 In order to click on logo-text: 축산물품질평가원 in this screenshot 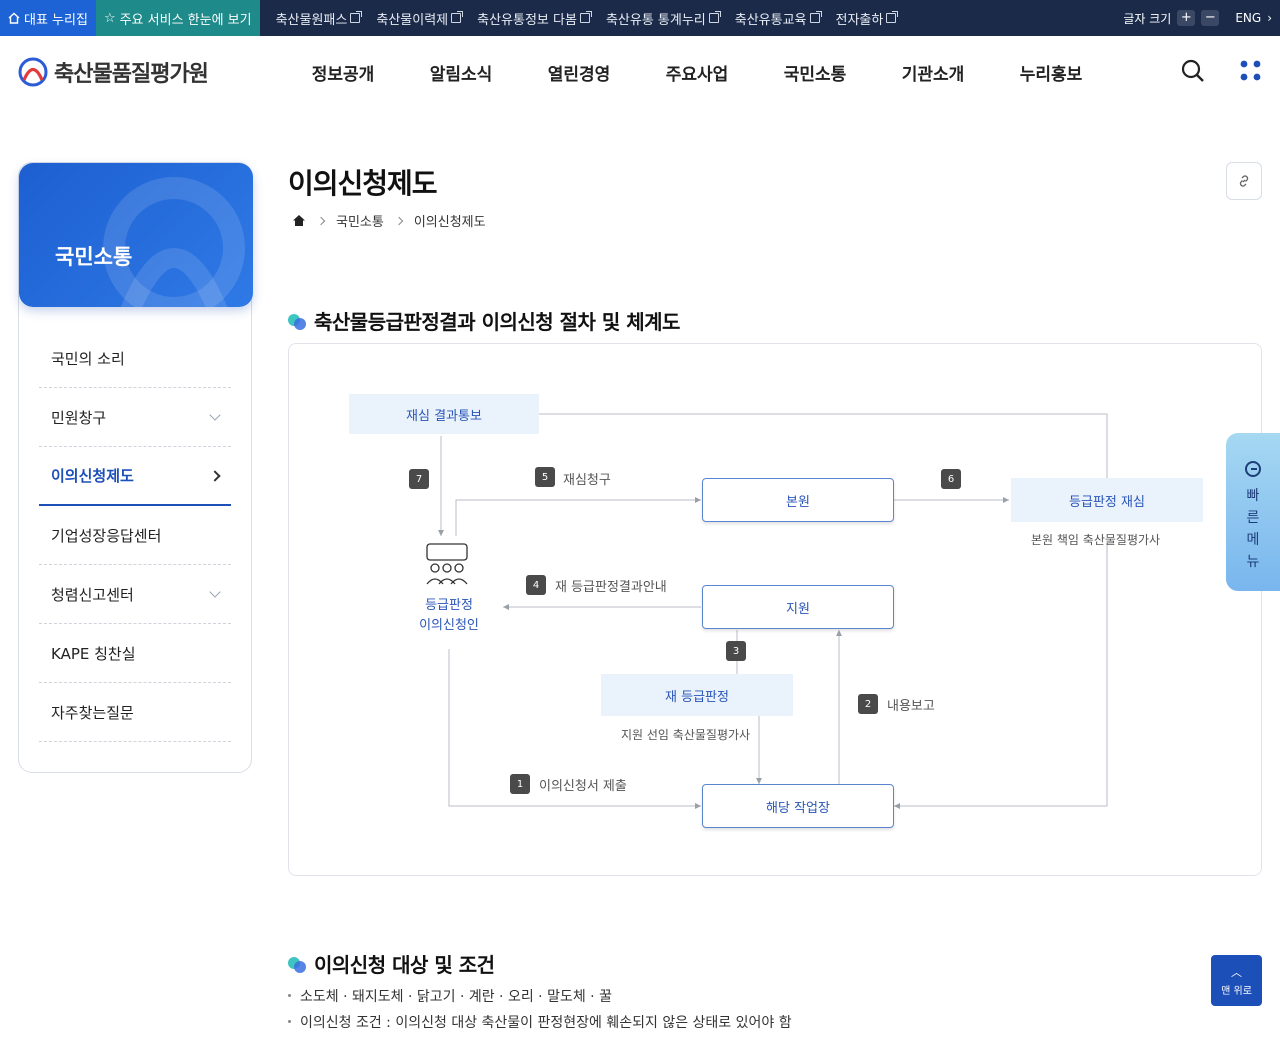, I will do `click(131, 74)`.